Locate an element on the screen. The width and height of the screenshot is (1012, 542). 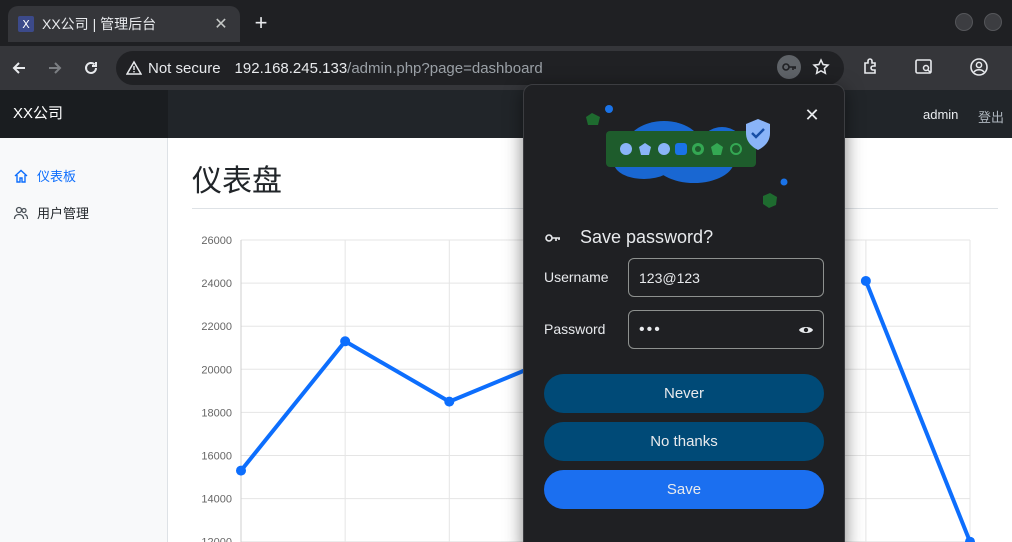
logout-link: 登出 is located at coordinates (991, 116).